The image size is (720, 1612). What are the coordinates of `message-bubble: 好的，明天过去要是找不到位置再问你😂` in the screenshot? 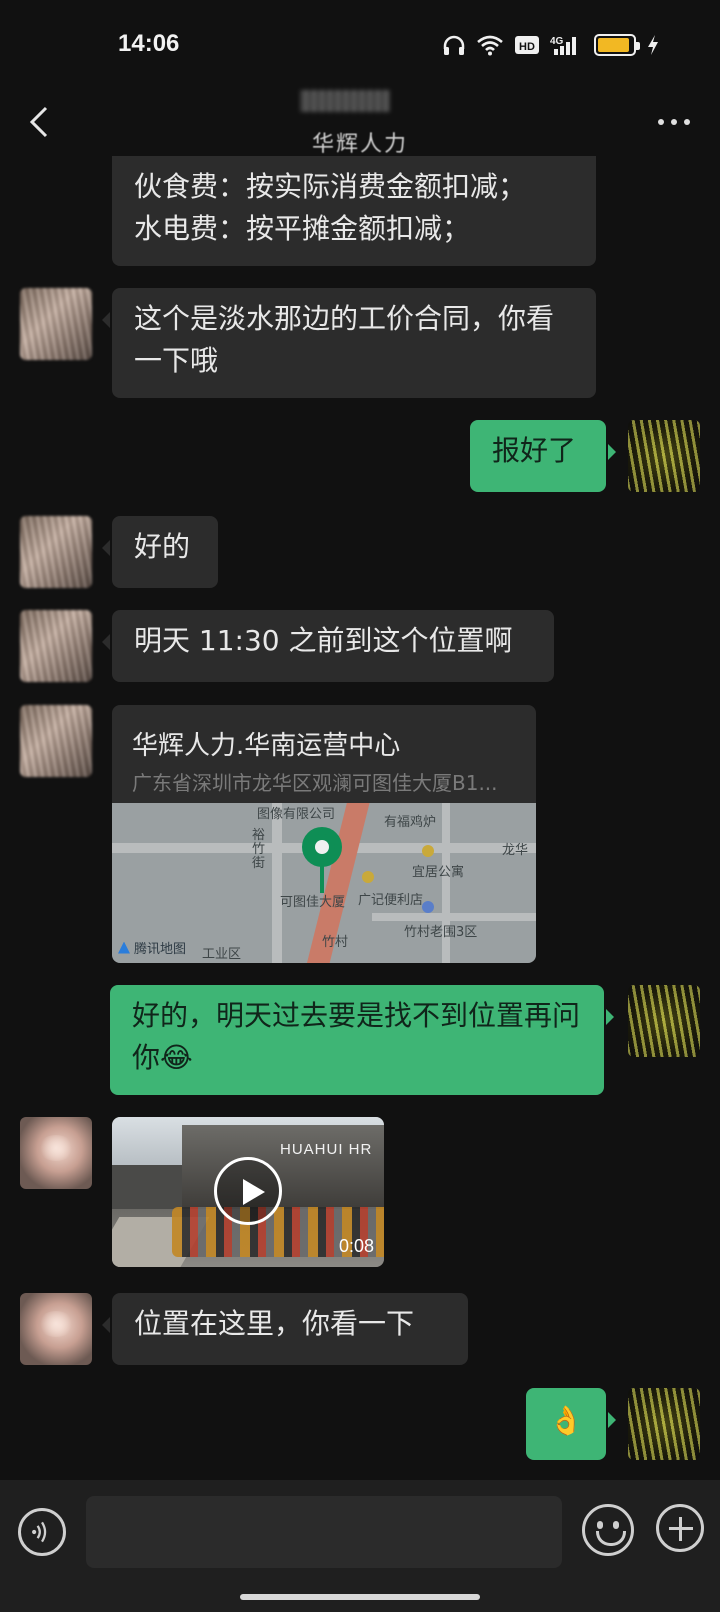 It's located at (362, 1040).